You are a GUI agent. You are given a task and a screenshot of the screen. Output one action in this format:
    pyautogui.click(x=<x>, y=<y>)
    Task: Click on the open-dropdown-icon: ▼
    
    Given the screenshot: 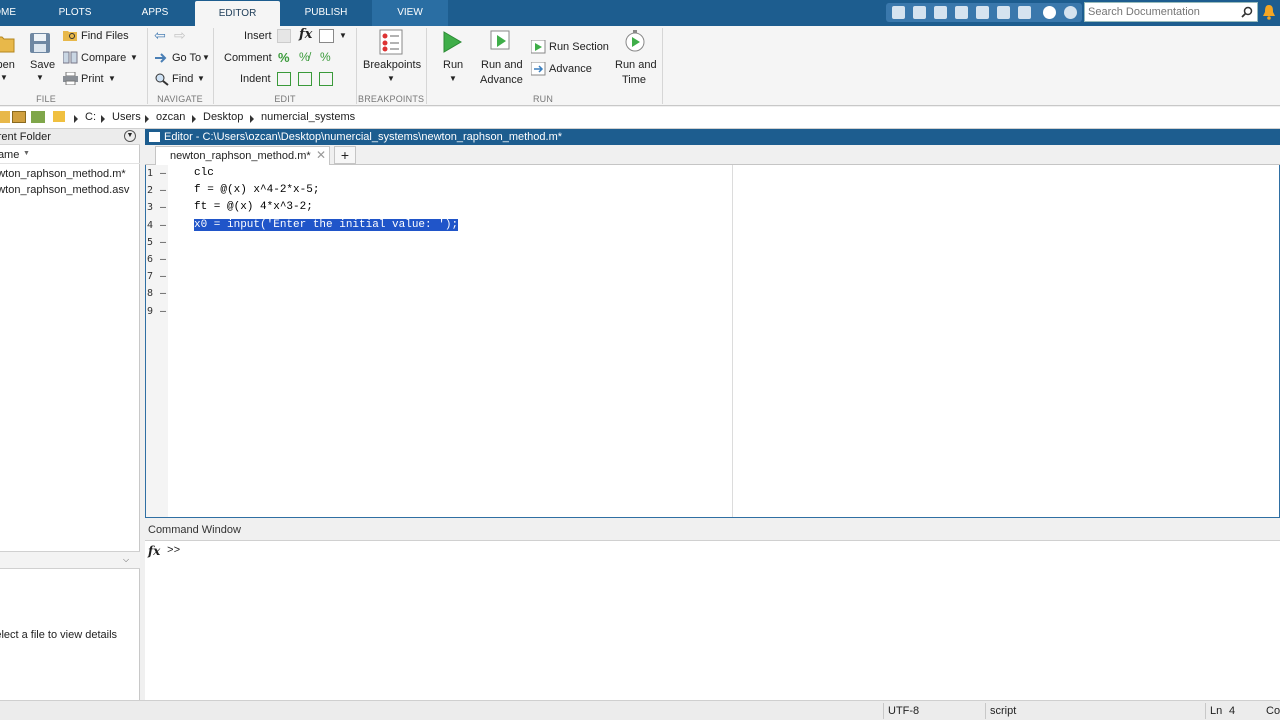 What is the action you would take?
    pyautogui.click(x=4, y=77)
    